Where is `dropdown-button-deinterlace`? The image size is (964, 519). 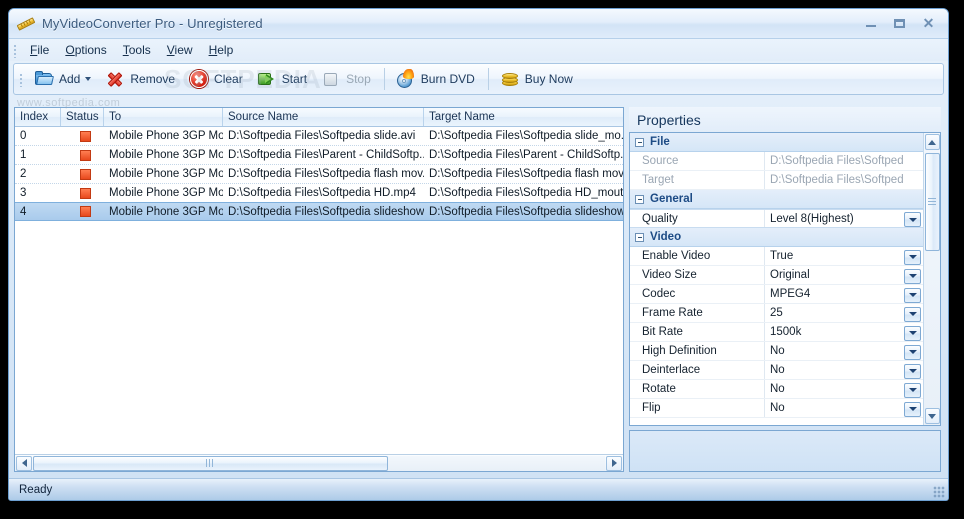 dropdown-button-deinterlace is located at coordinates (912, 371).